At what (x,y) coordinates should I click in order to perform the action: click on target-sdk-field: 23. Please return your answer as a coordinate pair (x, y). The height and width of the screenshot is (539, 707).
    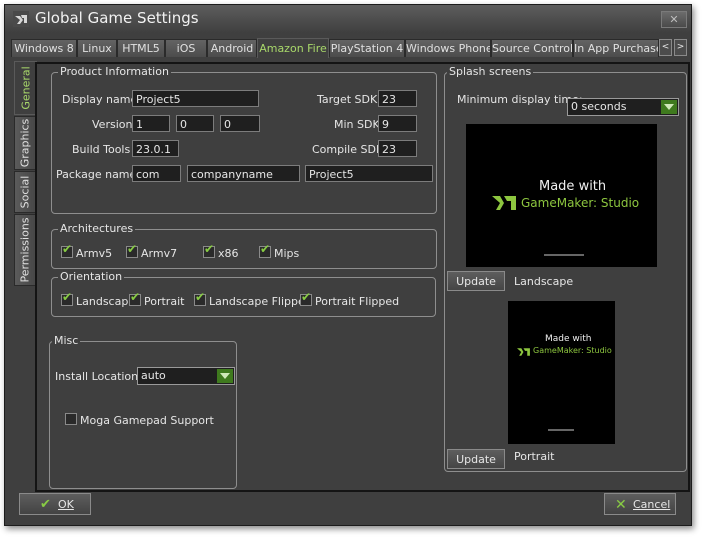
    Looking at the image, I should click on (397, 98).